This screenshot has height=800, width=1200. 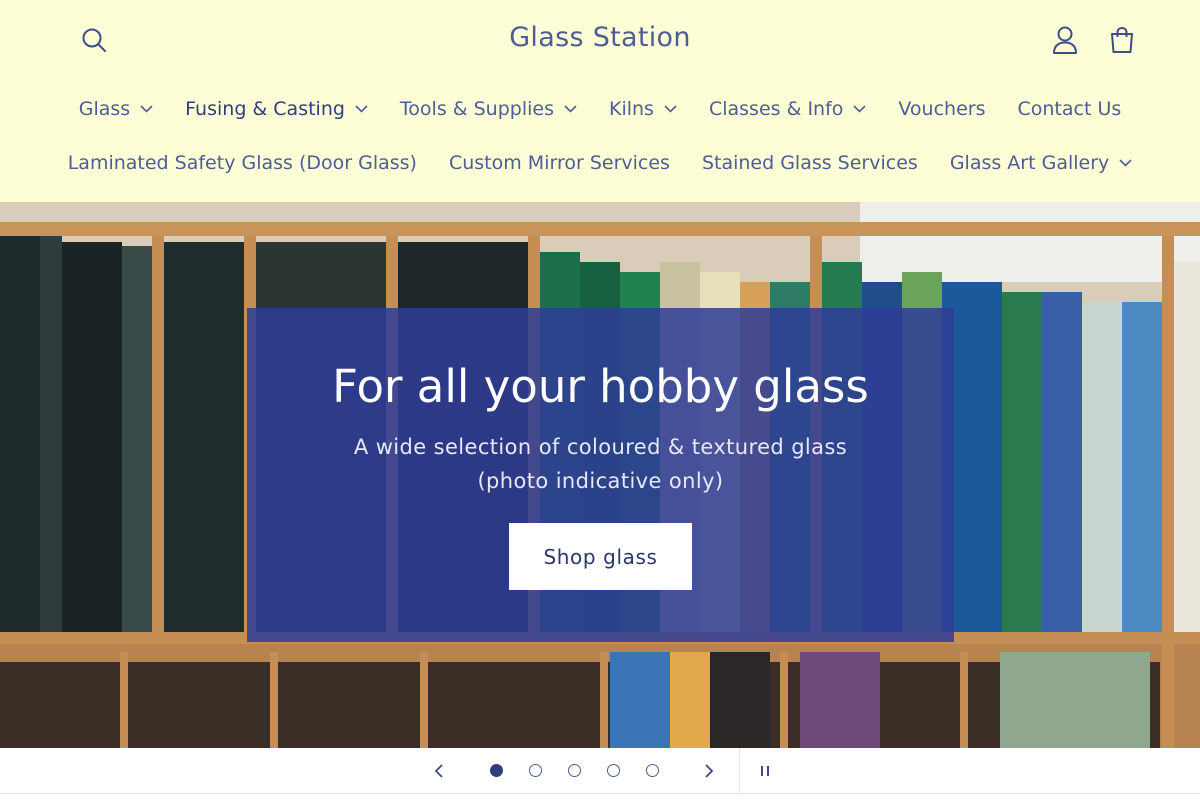 I want to click on site-logo: Glass Station, so click(x=600, y=37).